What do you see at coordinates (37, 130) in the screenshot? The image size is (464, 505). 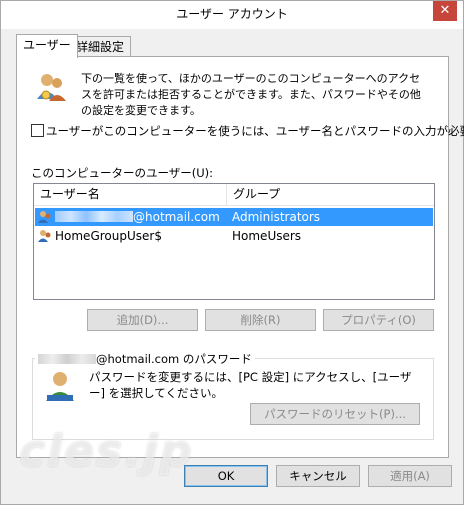 I see `checkbox-box` at bounding box center [37, 130].